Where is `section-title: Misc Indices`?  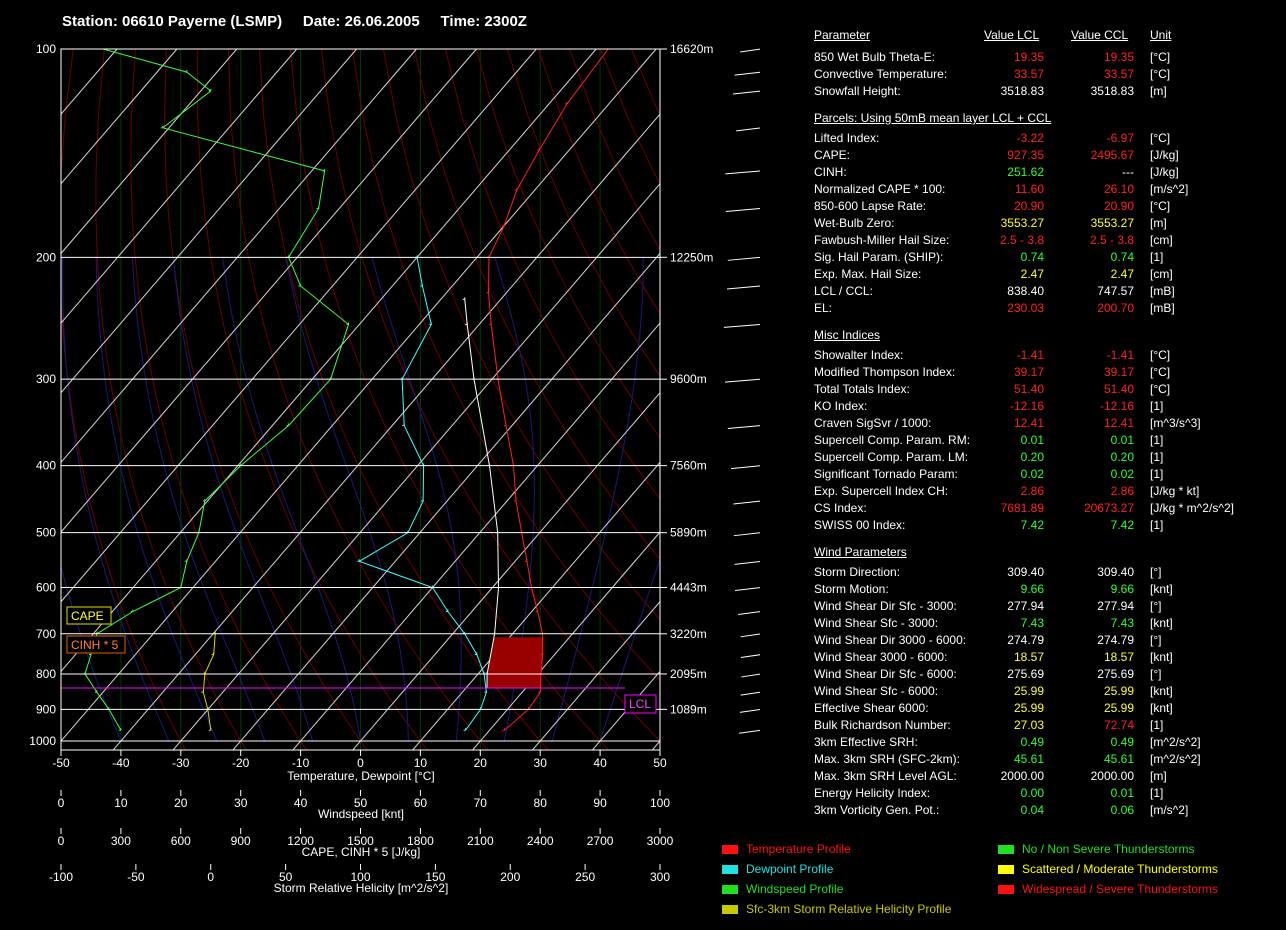
section-title: Misc Indices is located at coordinates (847, 335).